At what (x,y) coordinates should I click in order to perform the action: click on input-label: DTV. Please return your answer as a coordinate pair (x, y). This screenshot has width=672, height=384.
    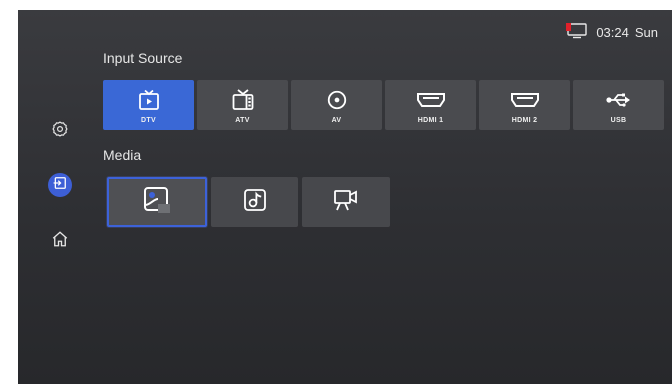
    Looking at the image, I should click on (148, 120).